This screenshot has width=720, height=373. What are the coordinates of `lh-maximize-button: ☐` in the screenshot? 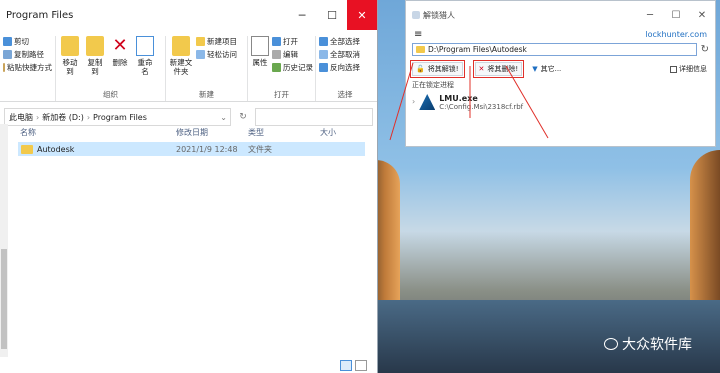 It's located at (676, 15).